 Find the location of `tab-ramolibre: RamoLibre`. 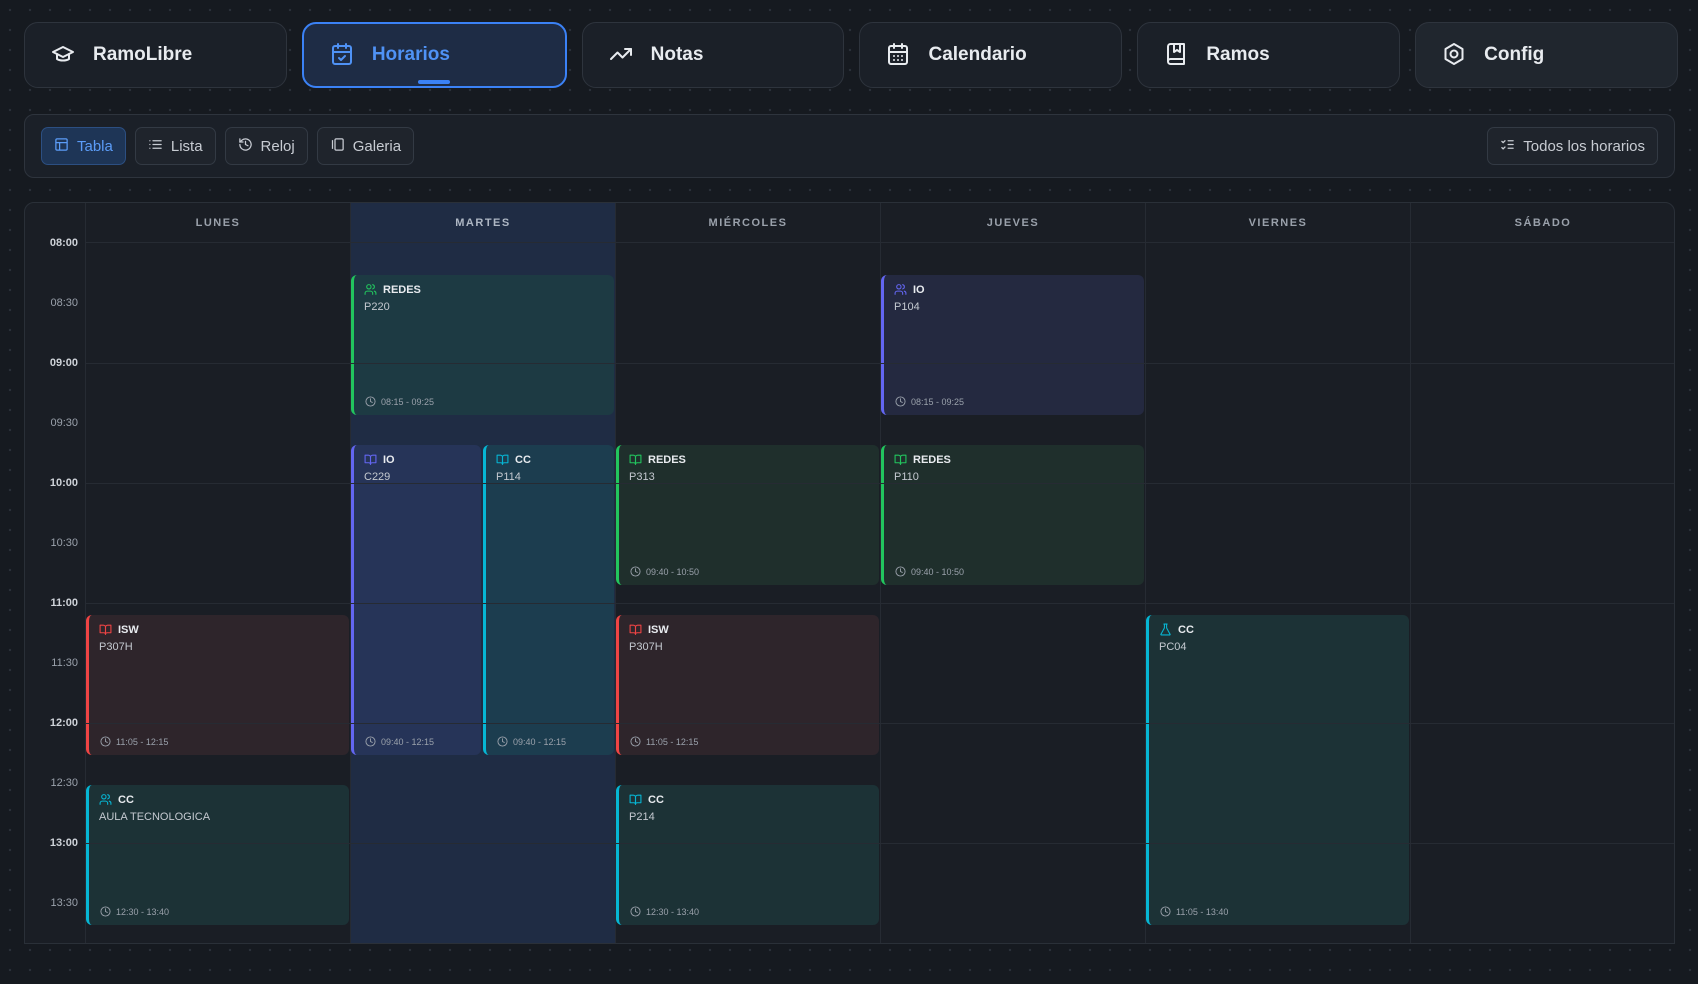

tab-ramolibre: RamoLibre is located at coordinates (155, 55).